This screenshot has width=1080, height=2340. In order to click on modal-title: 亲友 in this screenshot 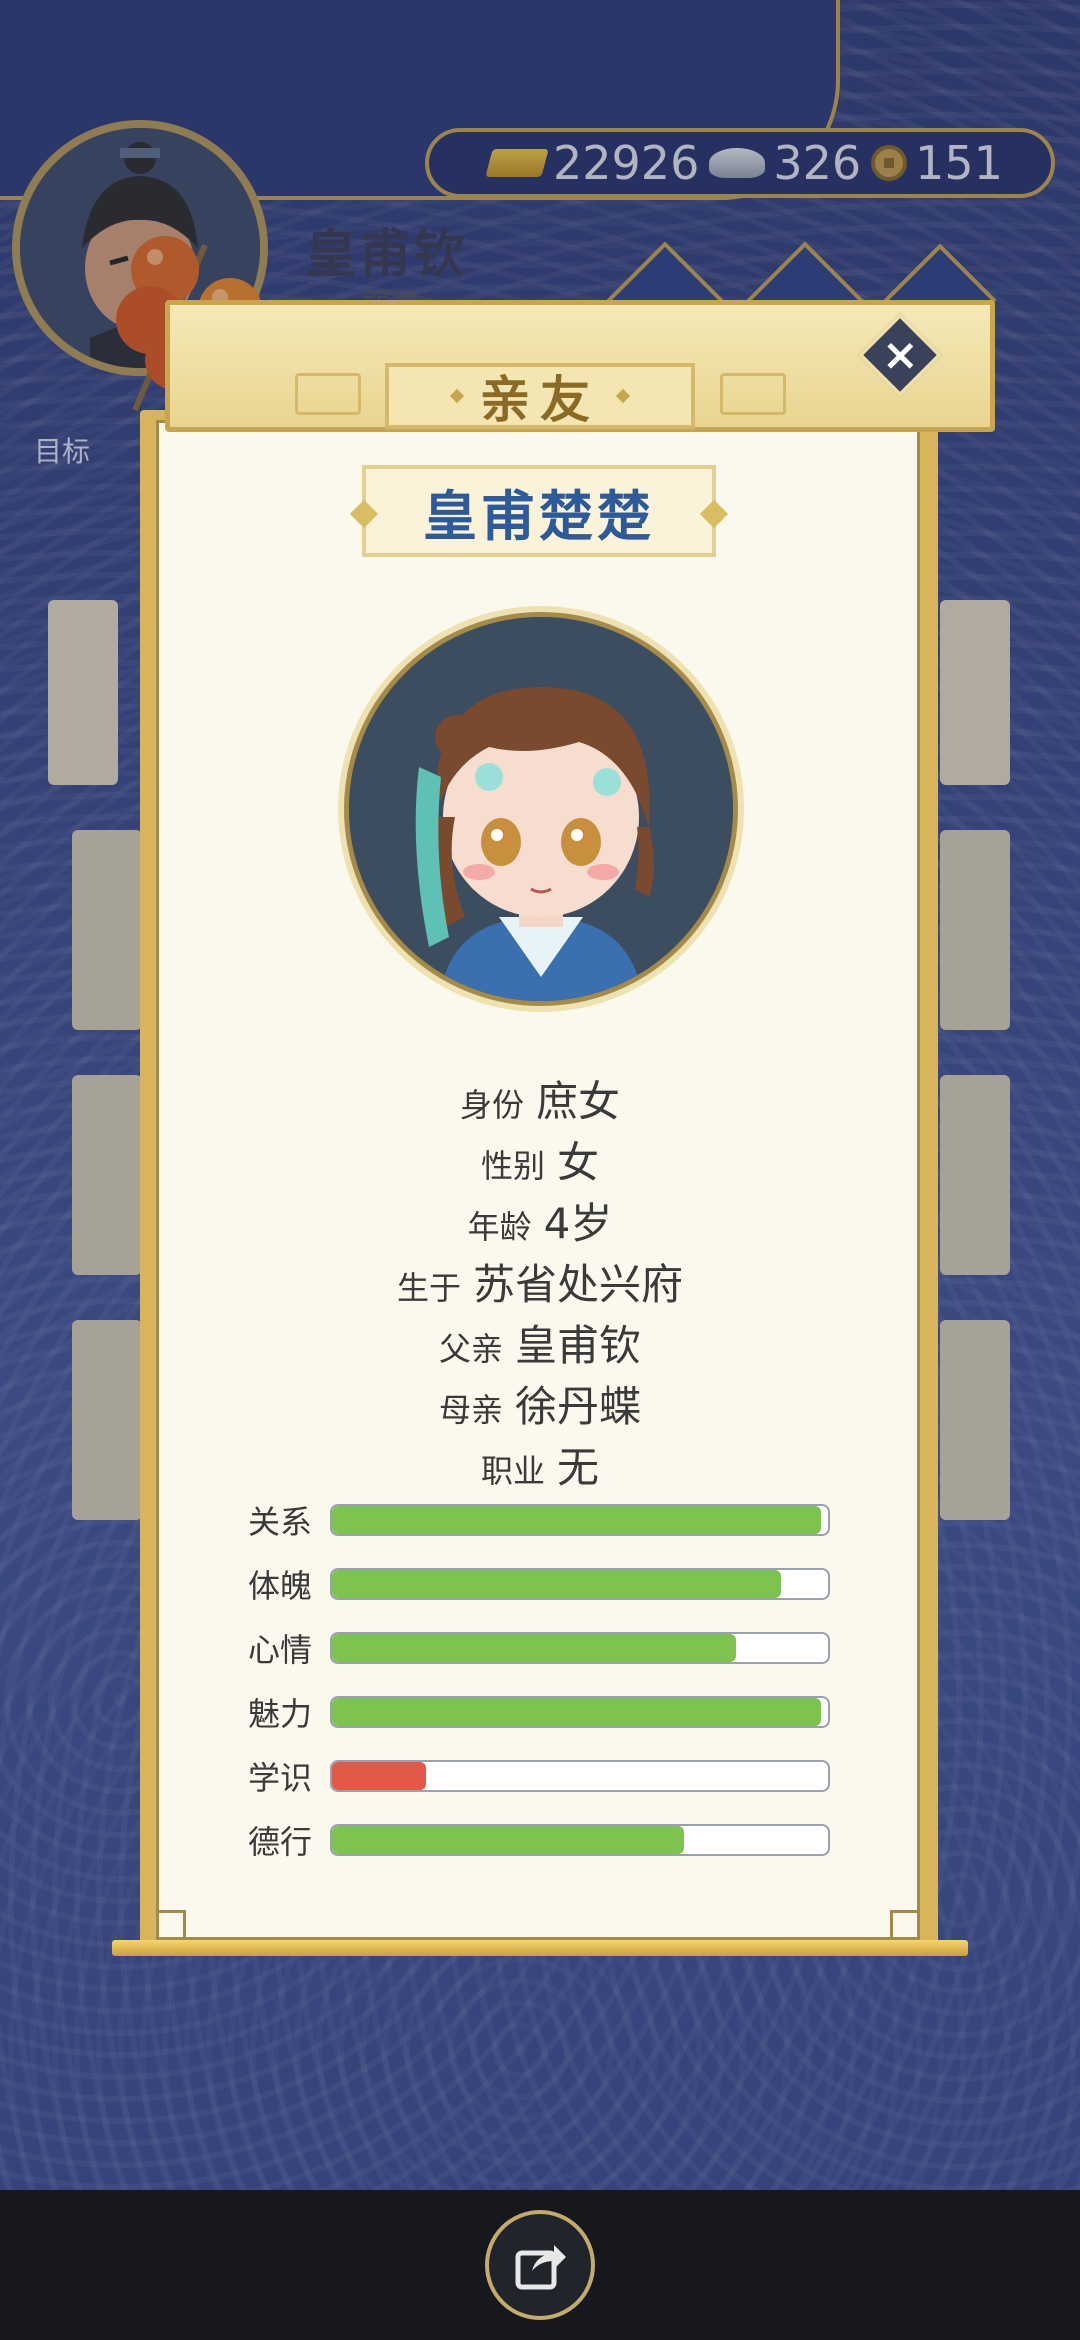, I will do `click(540, 396)`.